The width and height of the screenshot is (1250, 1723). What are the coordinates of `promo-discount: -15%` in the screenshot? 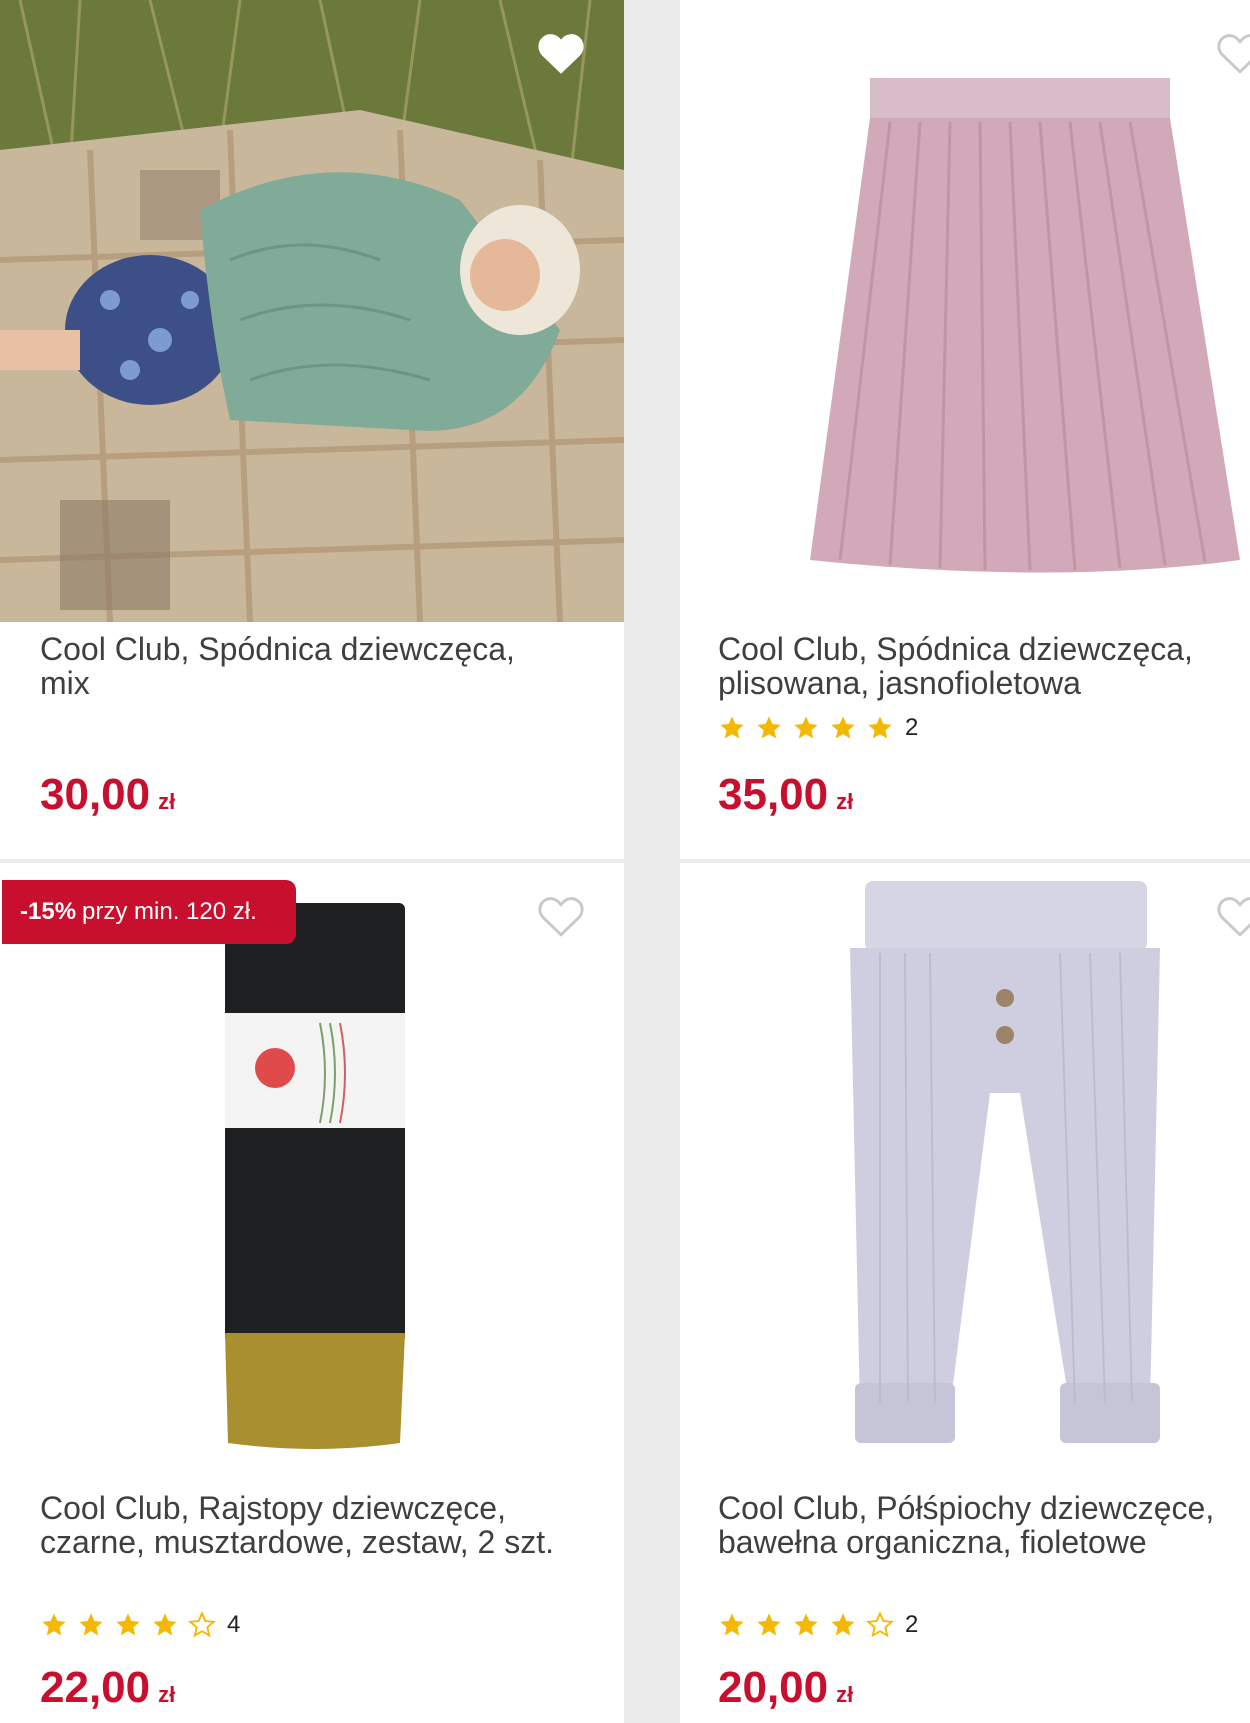 It's located at (48, 911).